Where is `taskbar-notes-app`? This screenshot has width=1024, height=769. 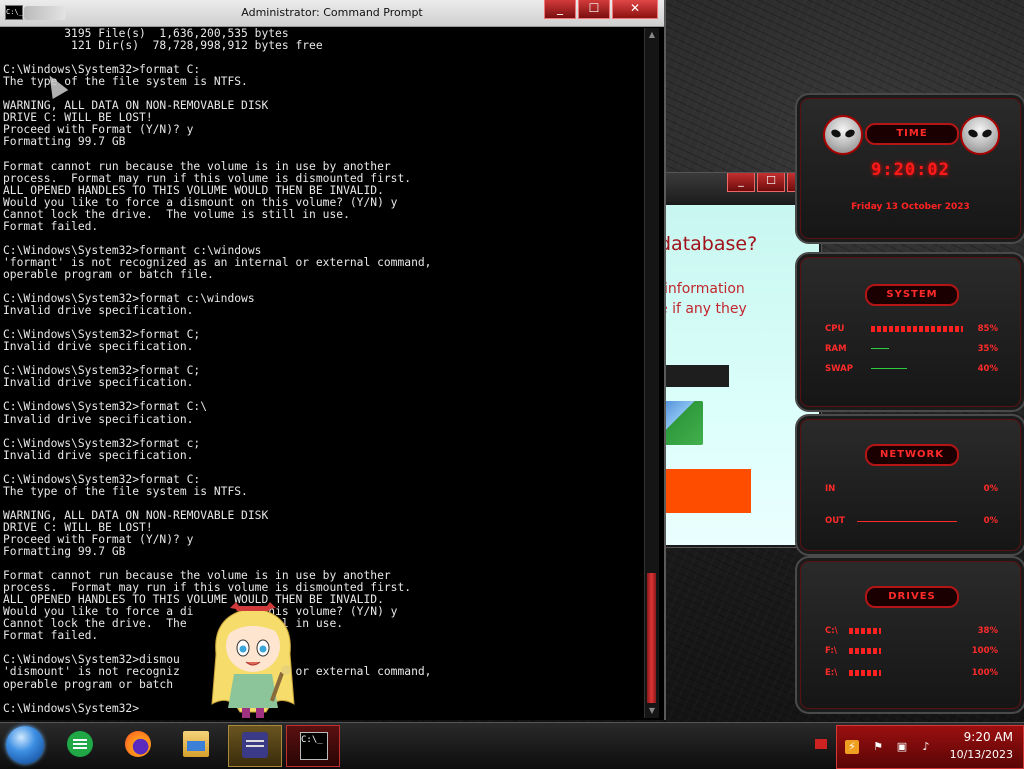 taskbar-notes-app is located at coordinates (80, 745).